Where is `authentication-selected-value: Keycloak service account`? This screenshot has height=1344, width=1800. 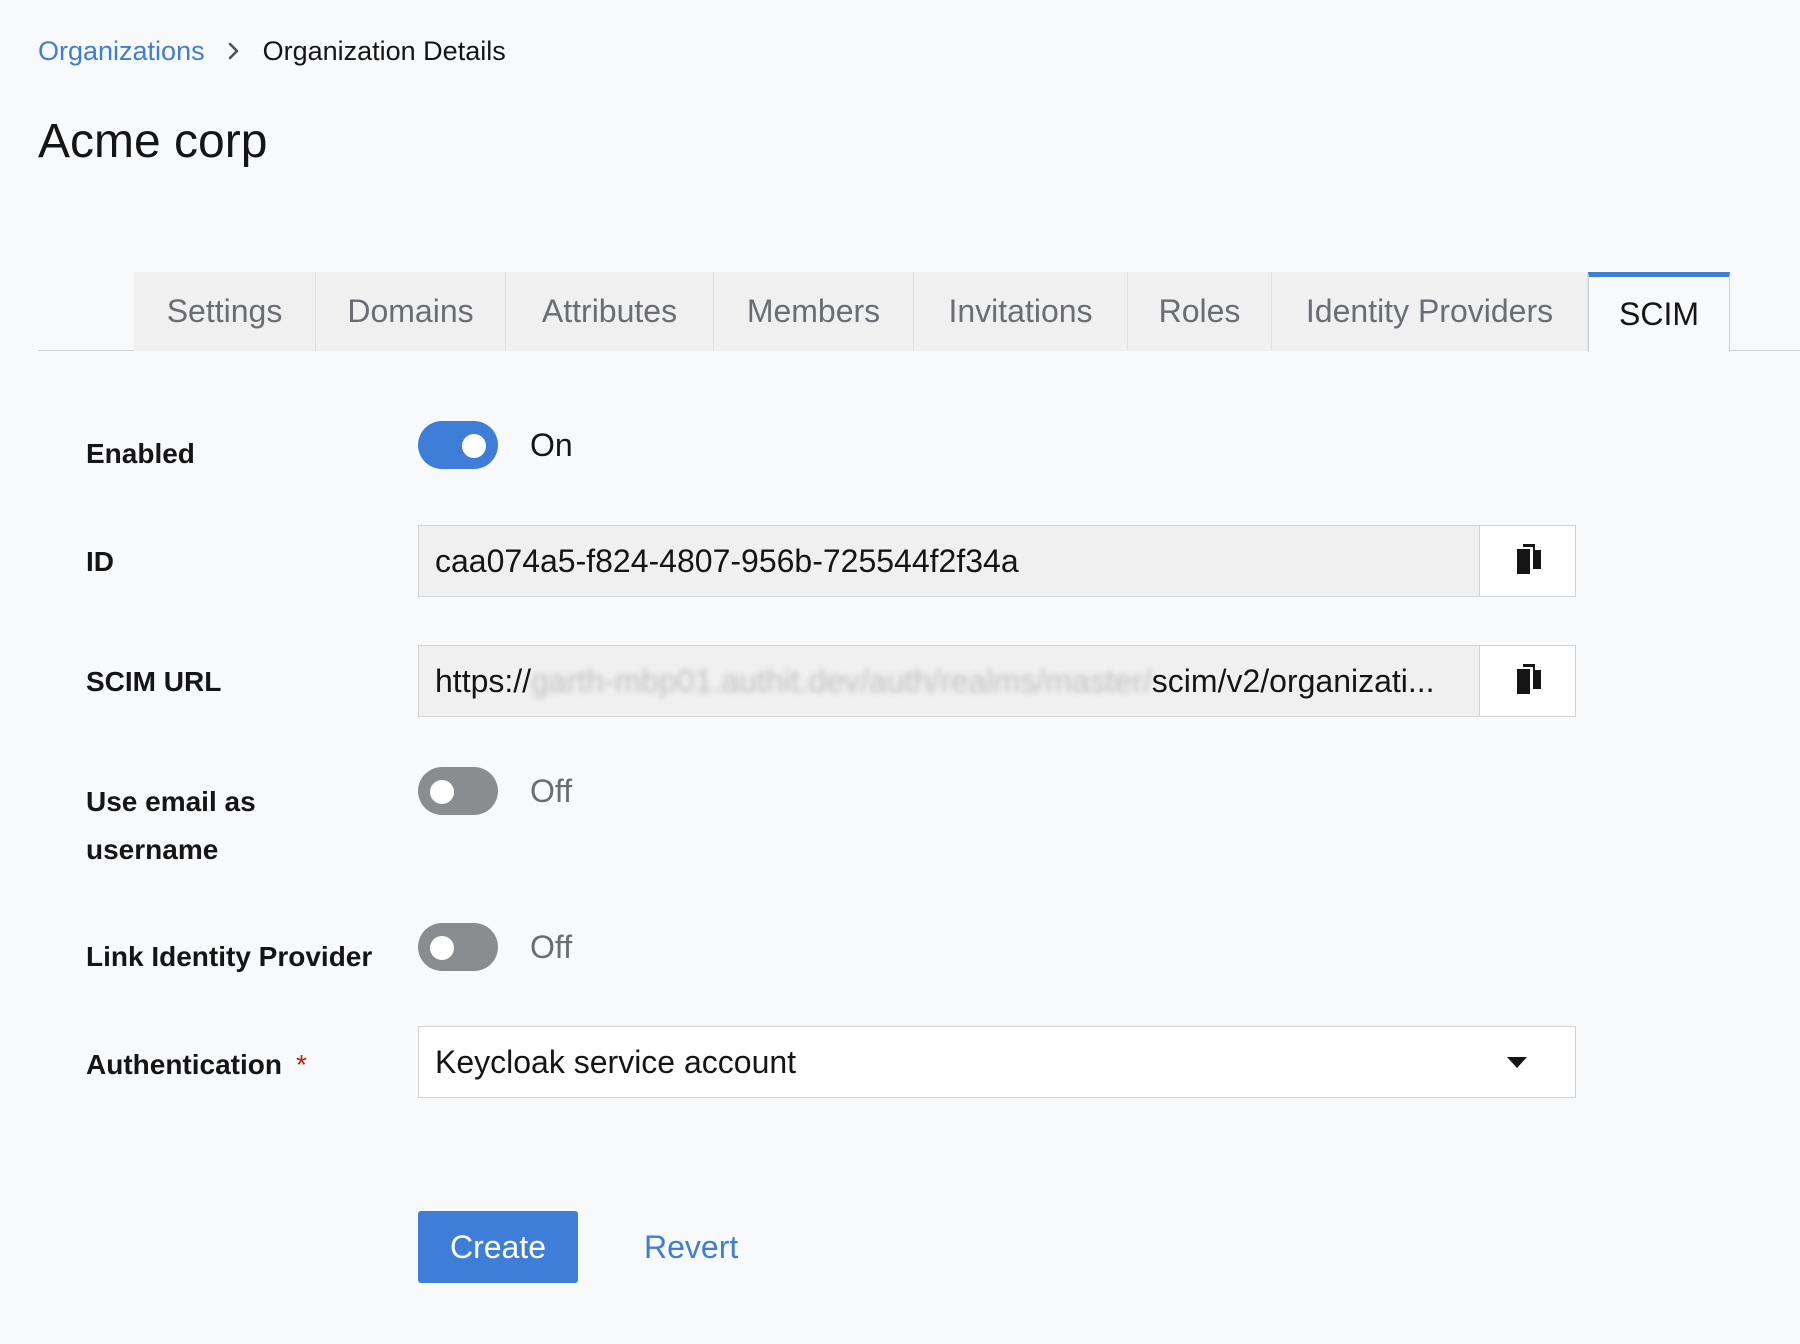
authentication-selected-value: Keycloak service account is located at coordinates (616, 1061).